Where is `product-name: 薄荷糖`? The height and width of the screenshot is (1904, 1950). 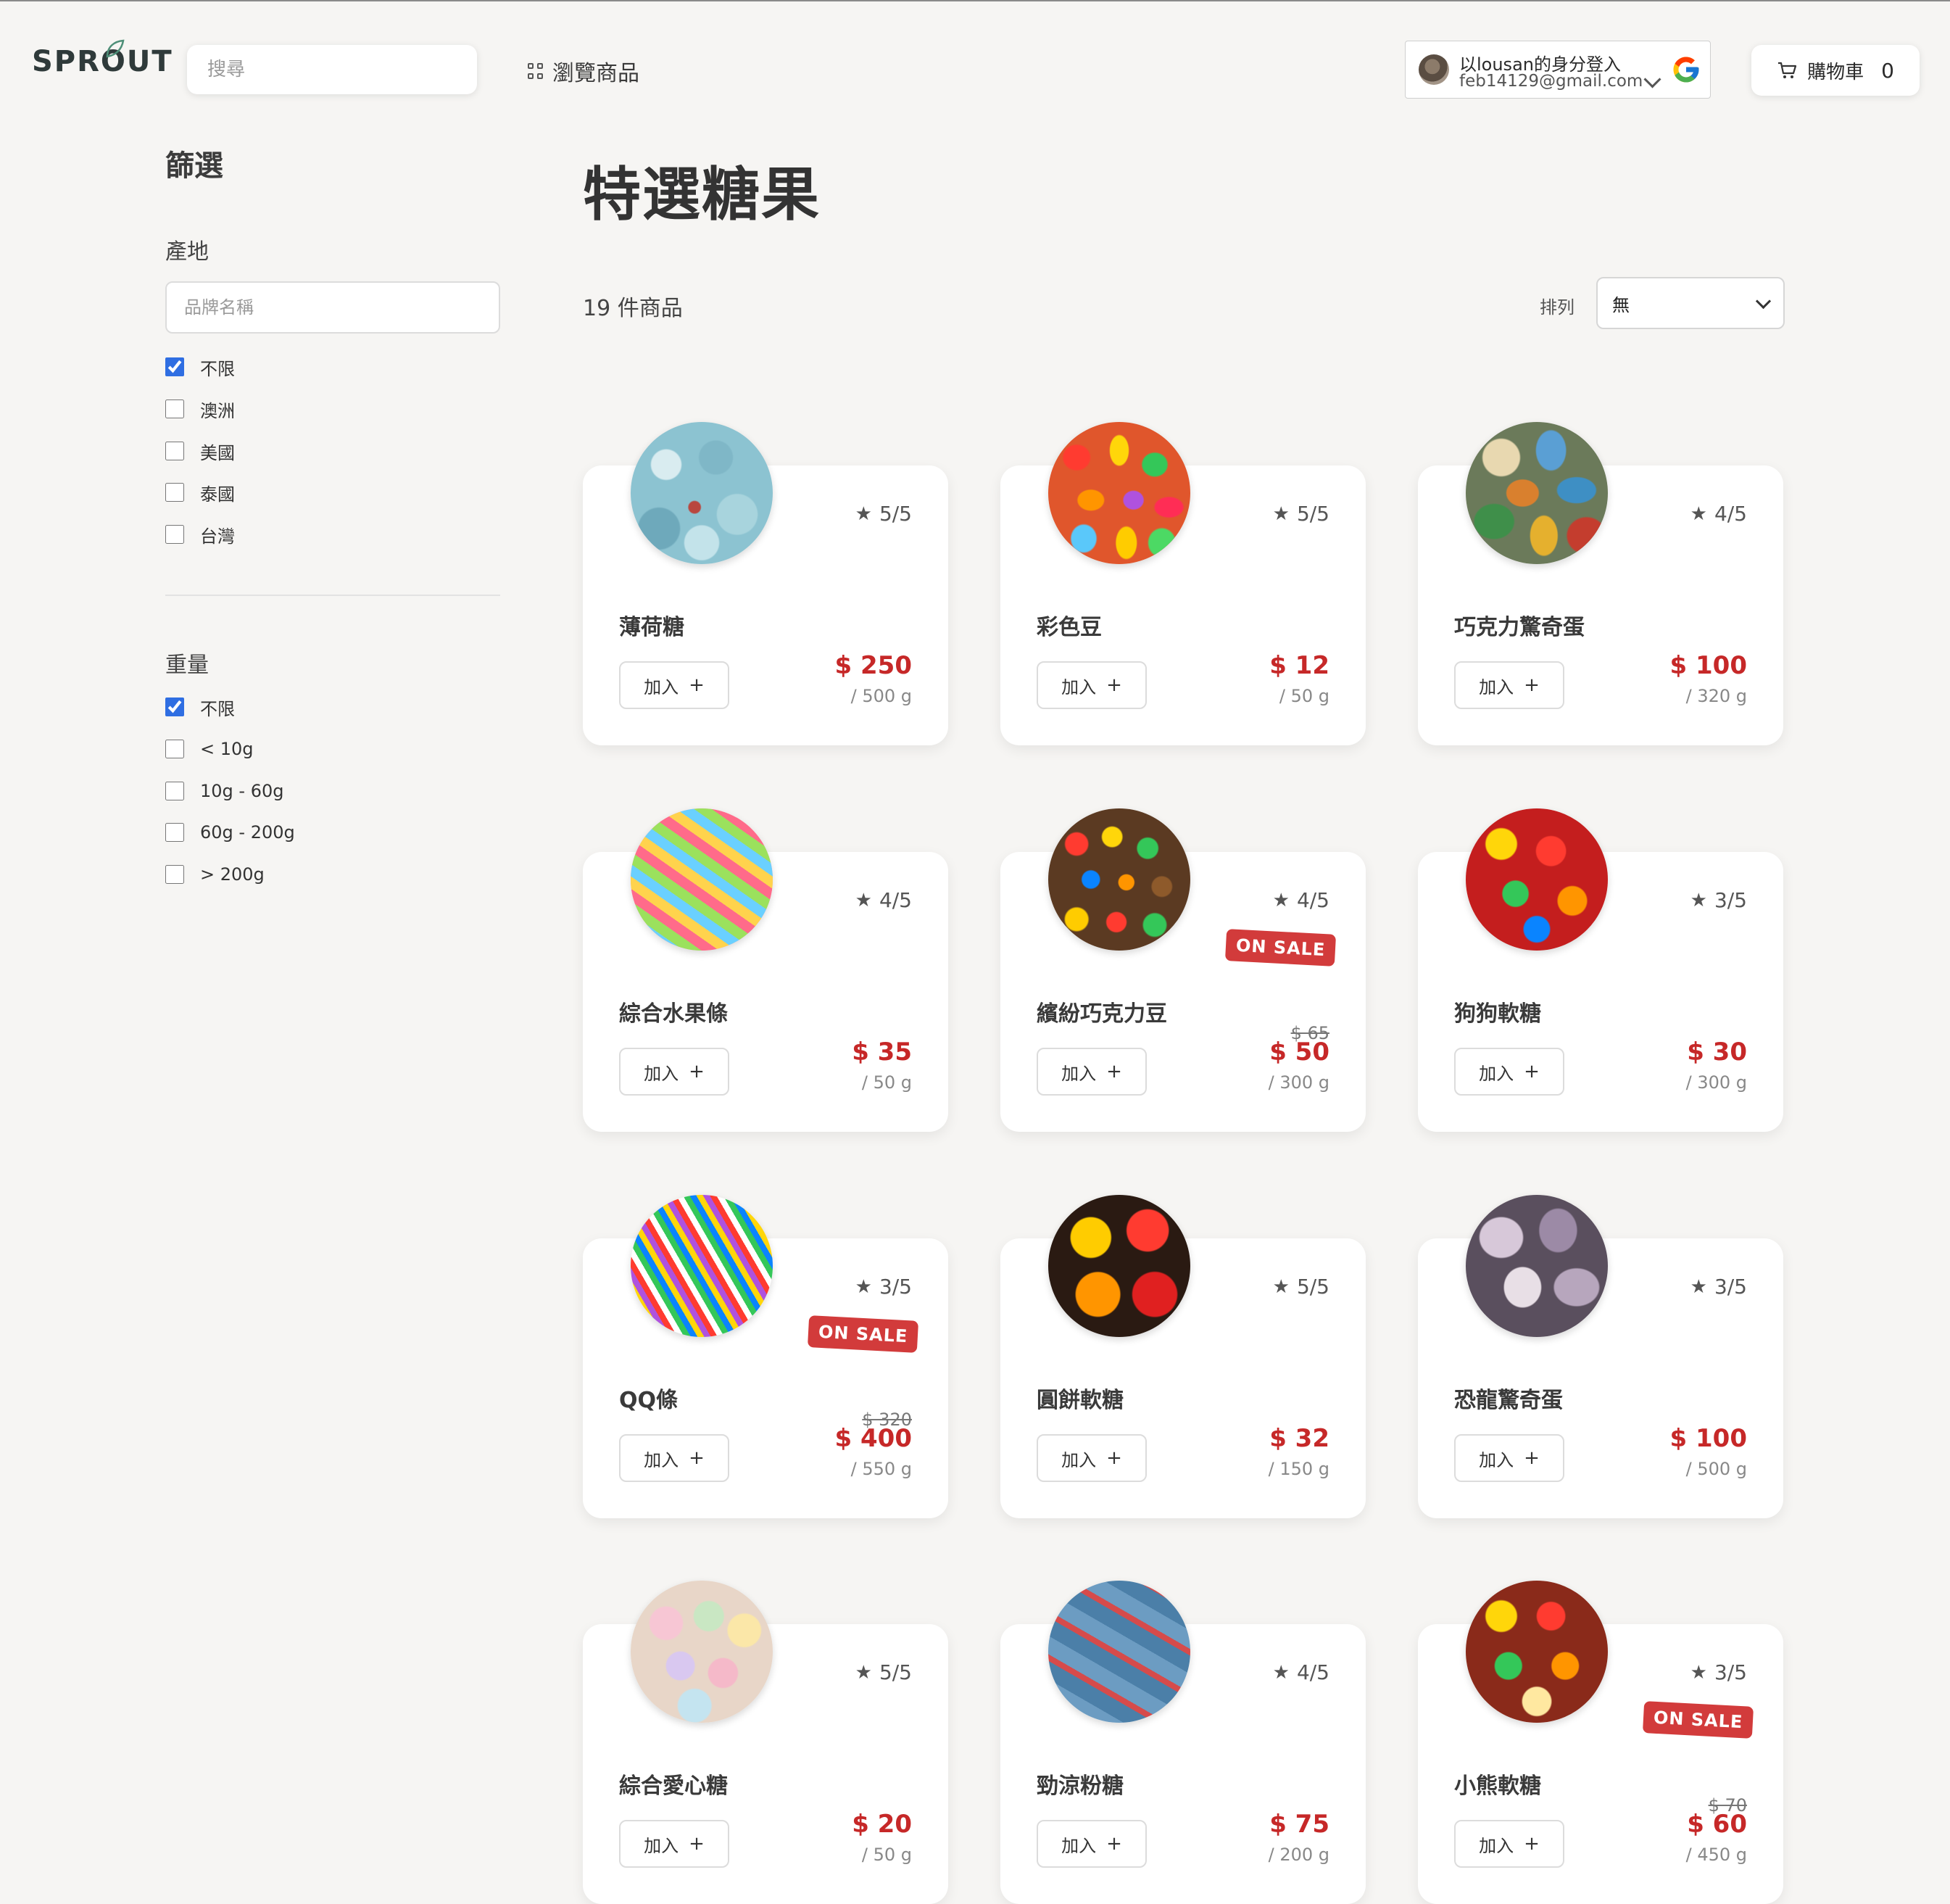 product-name: 薄荷糖 is located at coordinates (651, 625).